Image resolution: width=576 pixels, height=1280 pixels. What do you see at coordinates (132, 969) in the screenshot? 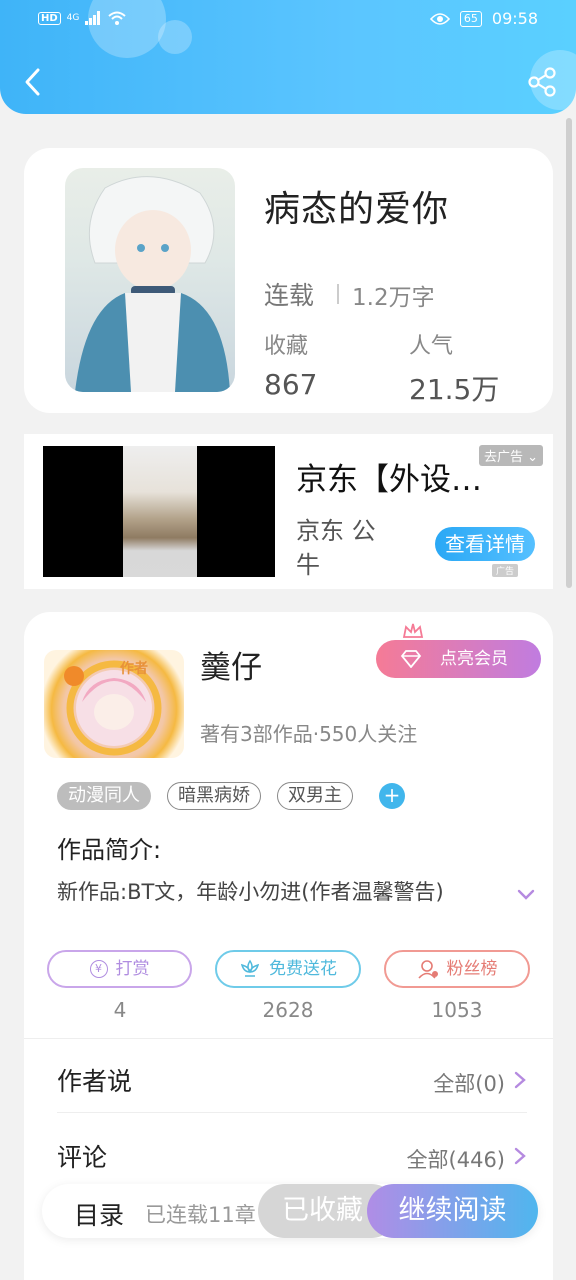
I see `reward-label: 打赏` at bounding box center [132, 969].